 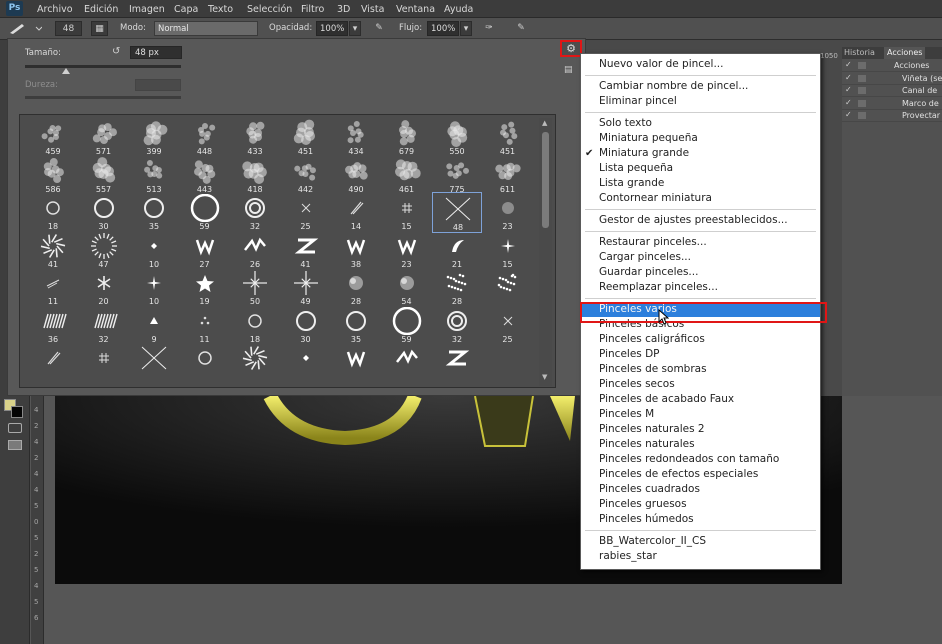 What do you see at coordinates (700, 369) in the screenshot?
I see `menu-item: Pinceles de sombras` at bounding box center [700, 369].